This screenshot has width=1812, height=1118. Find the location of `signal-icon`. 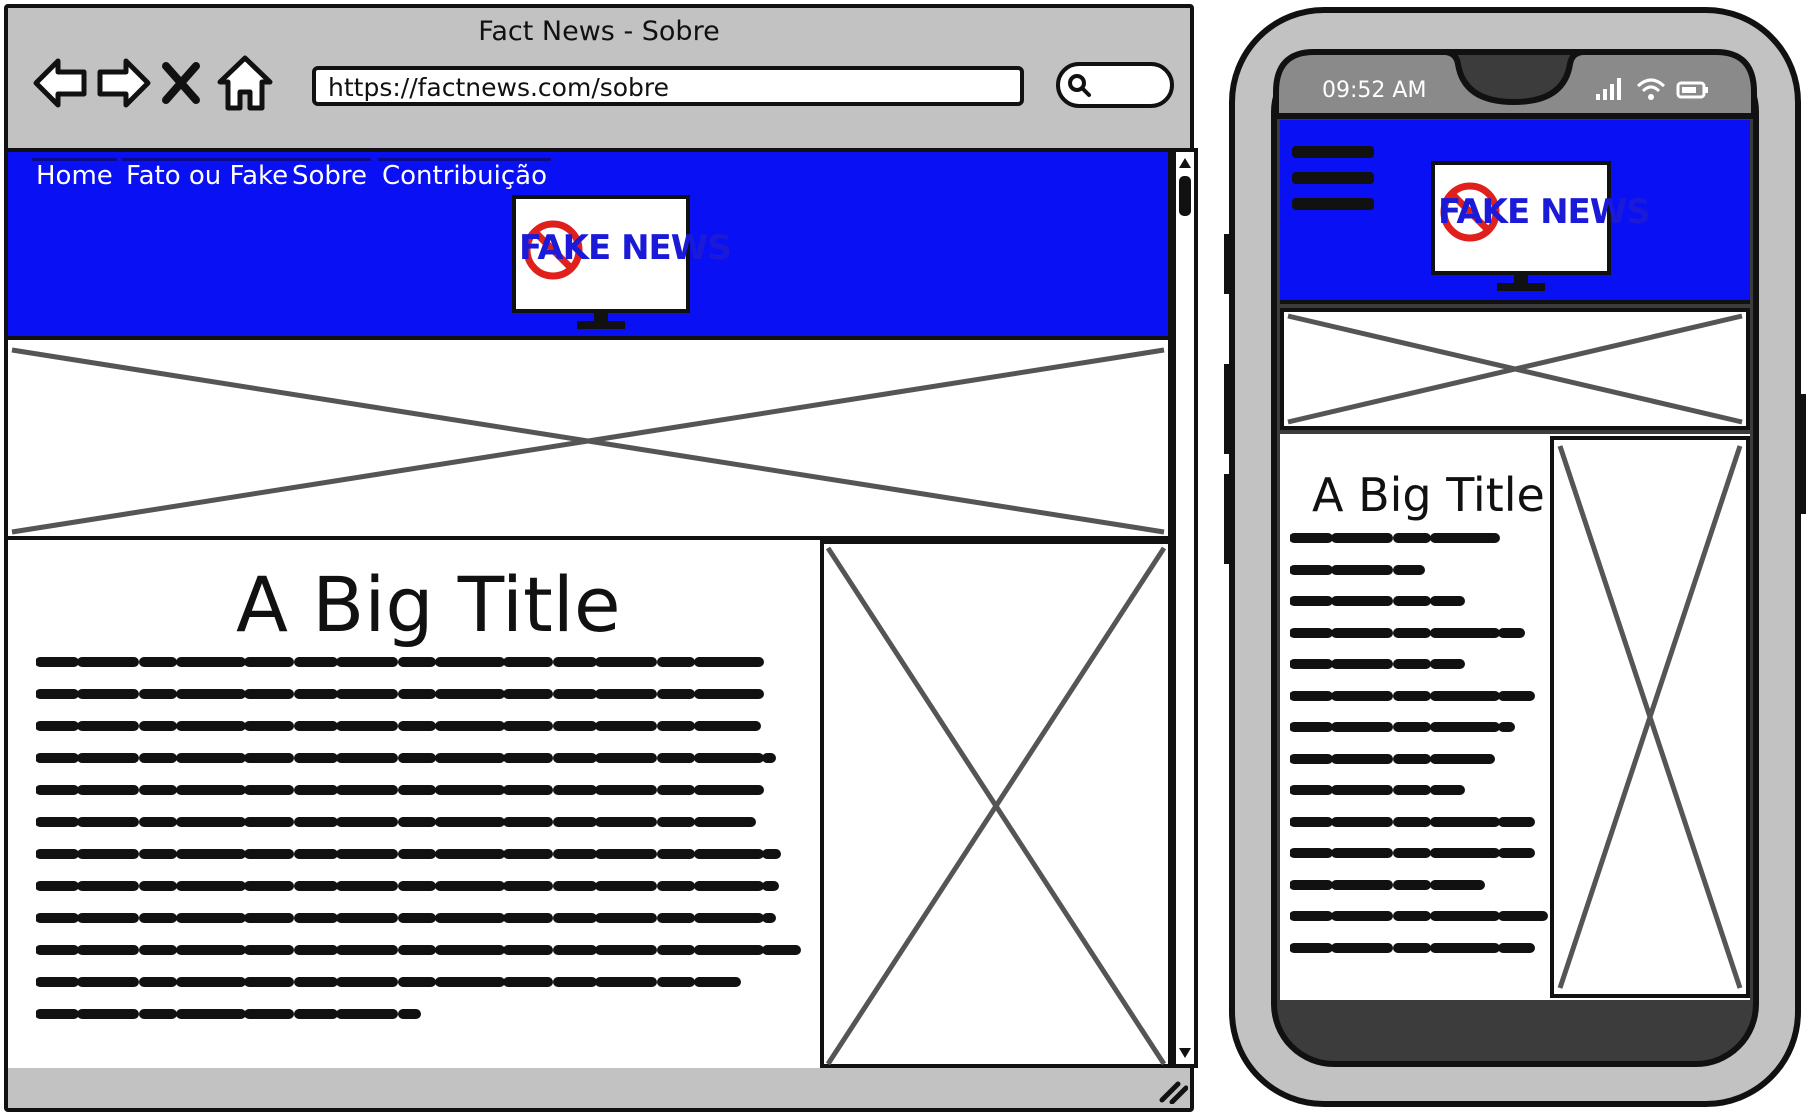

signal-icon is located at coordinates (1608, 89).